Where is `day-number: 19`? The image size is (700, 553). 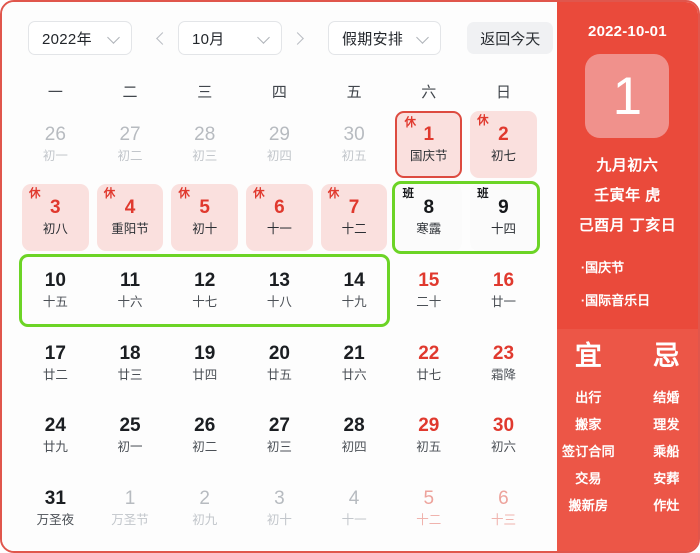
day-number: 19 is located at coordinates (205, 353).